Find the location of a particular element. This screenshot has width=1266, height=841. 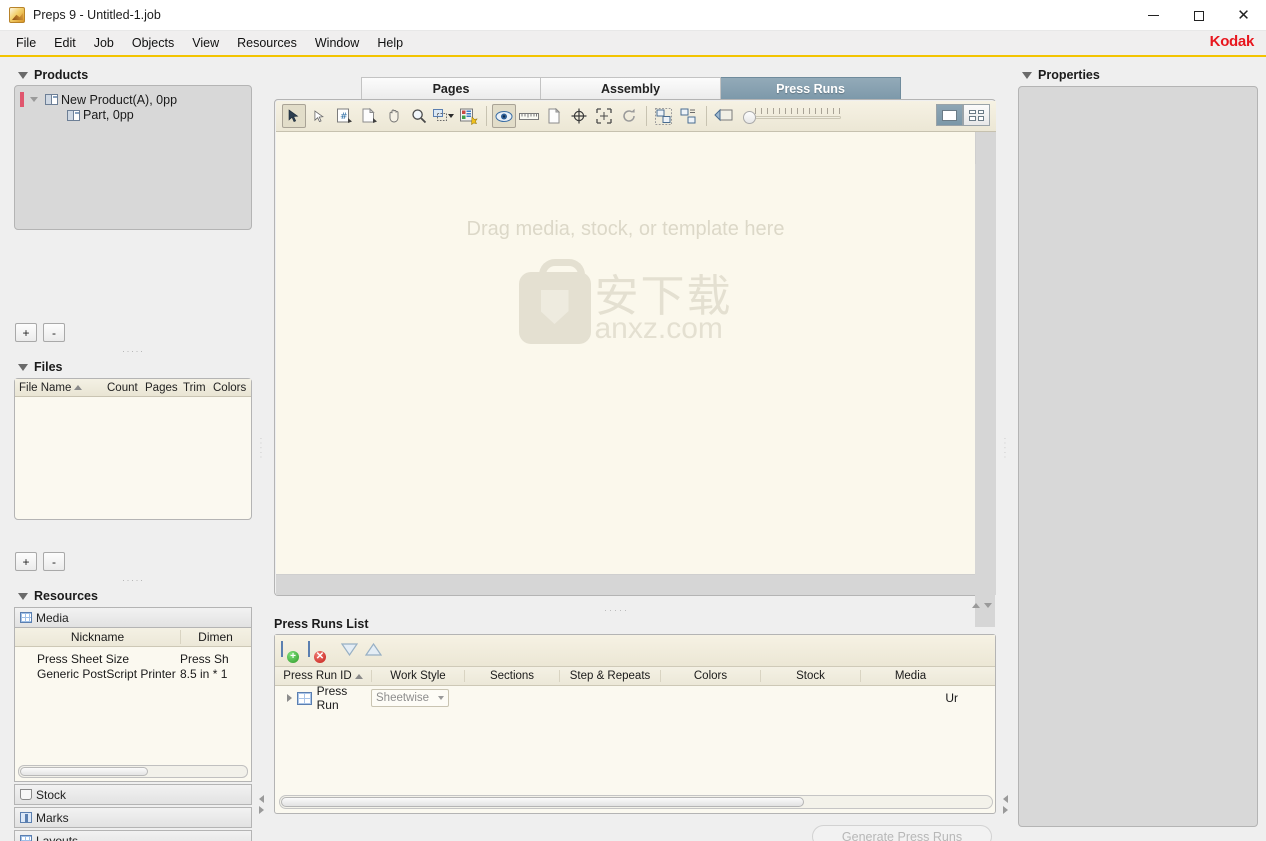

add-file-button: + is located at coordinates (26, 561).